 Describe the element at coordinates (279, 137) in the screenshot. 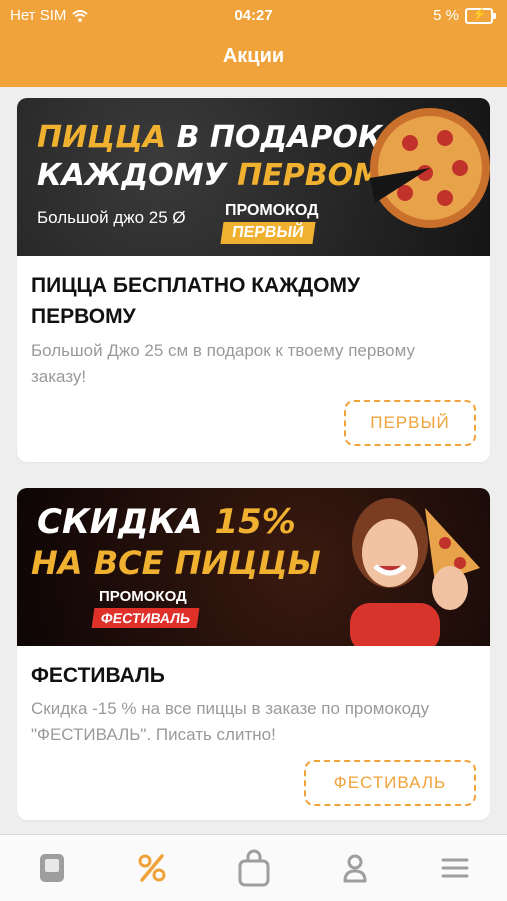

I see `banner-headline: В ПОДАРОК` at that location.